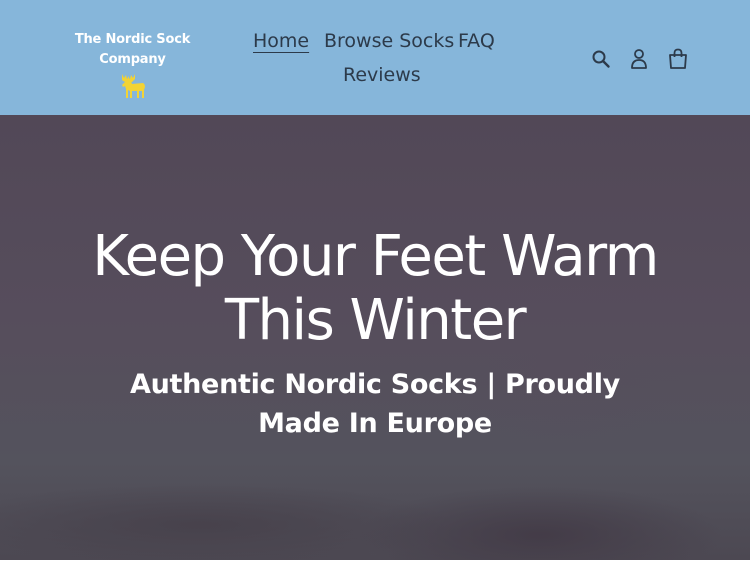 This screenshot has width=750, height=563. Describe the element at coordinates (639, 59) in the screenshot. I see `account-icon` at that location.